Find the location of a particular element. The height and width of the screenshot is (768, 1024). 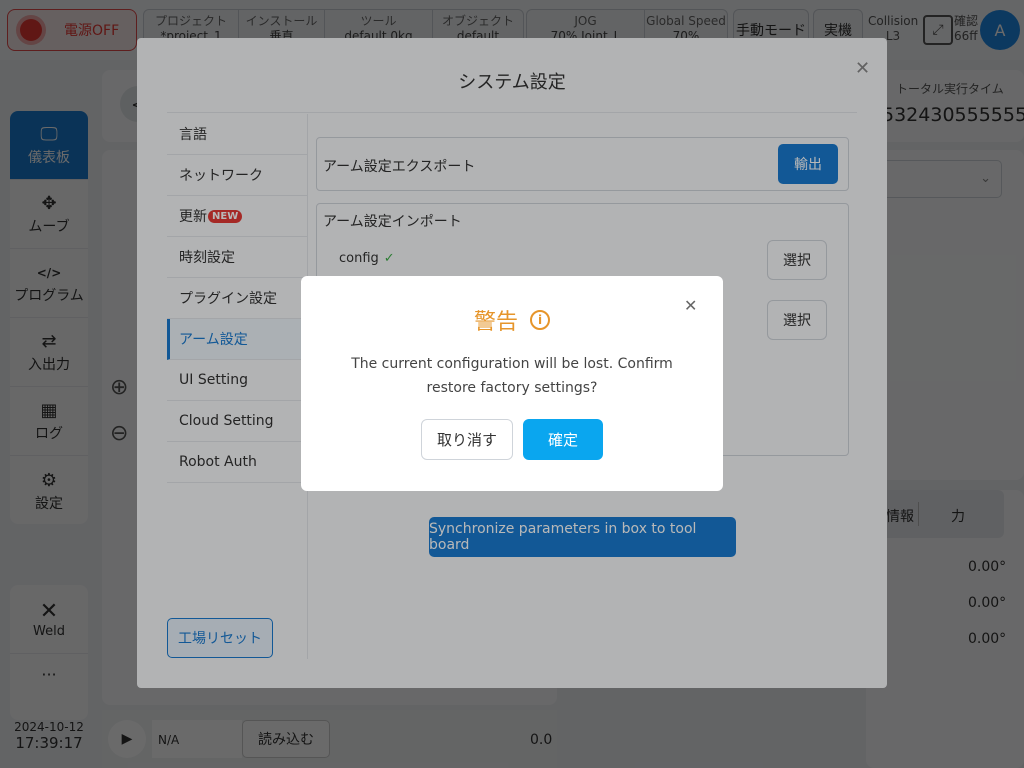

close-icon: ✕ is located at coordinates (690, 305).